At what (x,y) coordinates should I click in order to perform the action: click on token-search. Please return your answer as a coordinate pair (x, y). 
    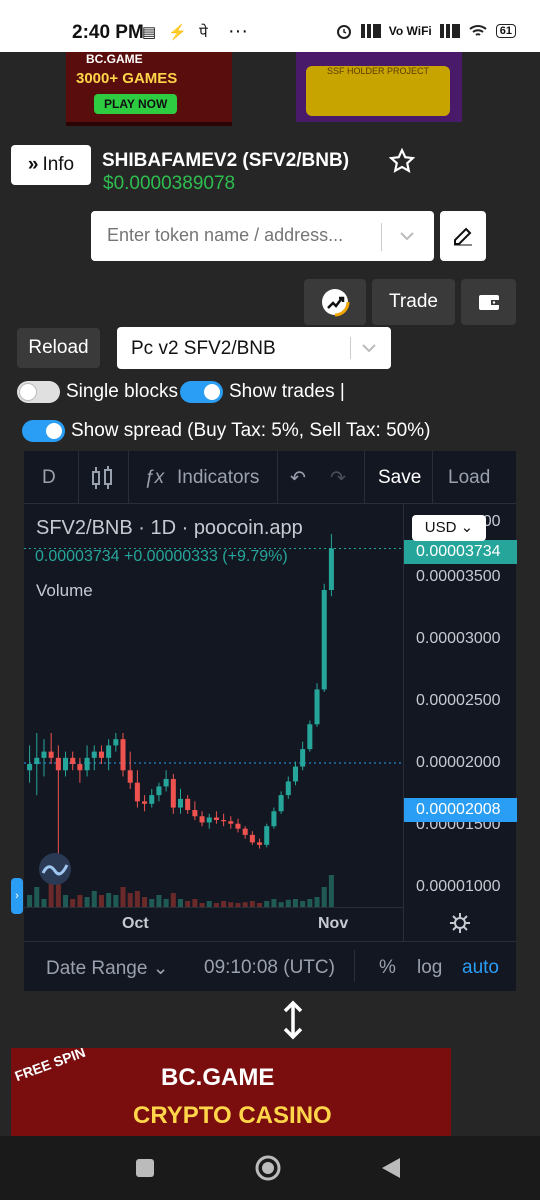
    Looking at the image, I should click on (262, 236).